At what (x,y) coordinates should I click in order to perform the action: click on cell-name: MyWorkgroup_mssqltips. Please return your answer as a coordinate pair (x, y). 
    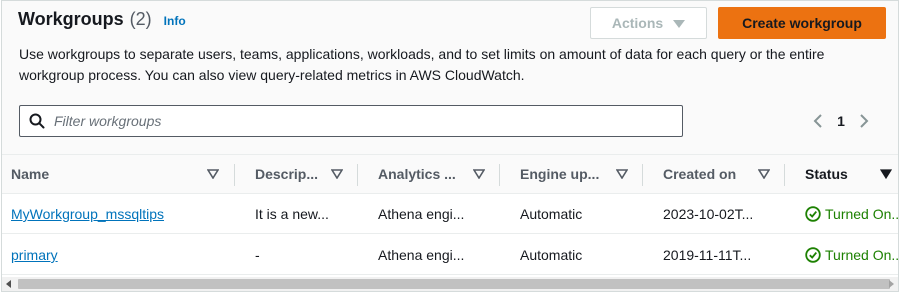
    Looking at the image, I should click on (87, 214).